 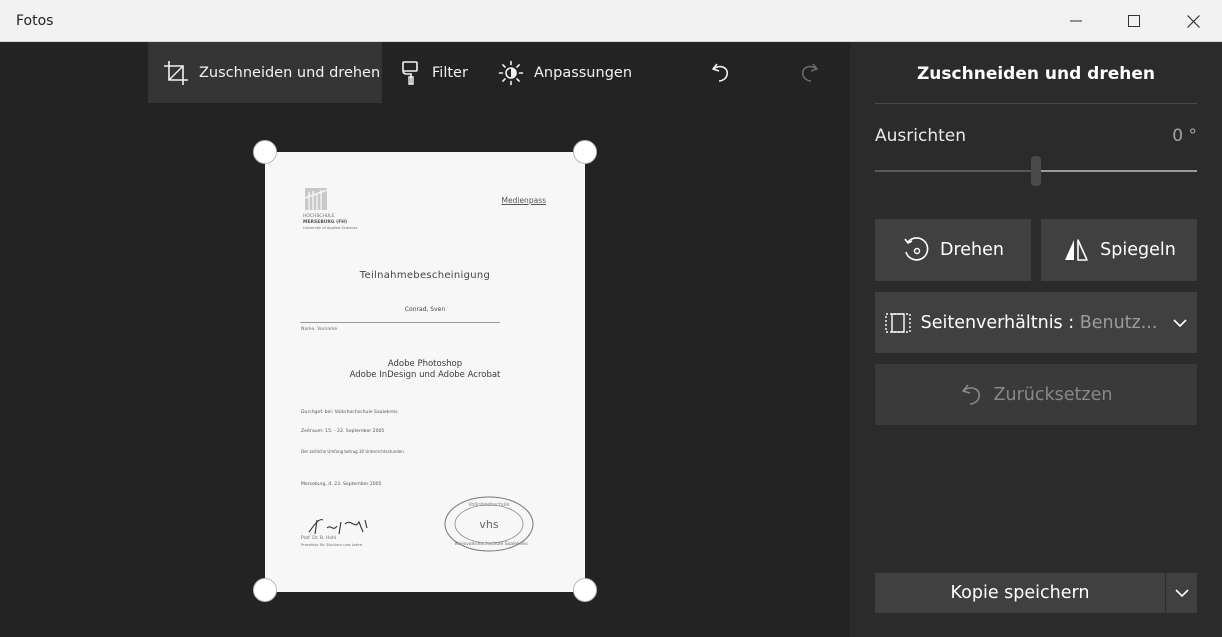 What do you see at coordinates (1116, 171) in the screenshot?
I see `straighten-slider-fill` at bounding box center [1116, 171].